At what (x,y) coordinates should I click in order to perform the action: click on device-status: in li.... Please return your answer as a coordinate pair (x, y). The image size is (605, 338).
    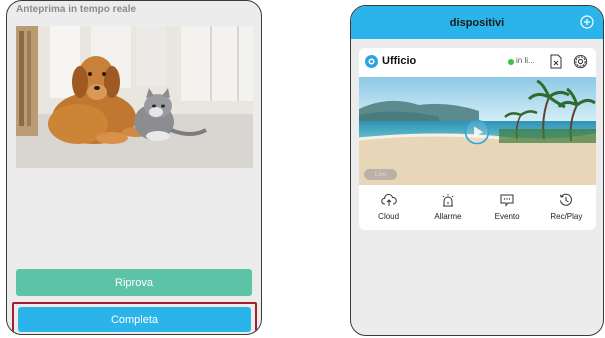
    Looking at the image, I should click on (525, 60).